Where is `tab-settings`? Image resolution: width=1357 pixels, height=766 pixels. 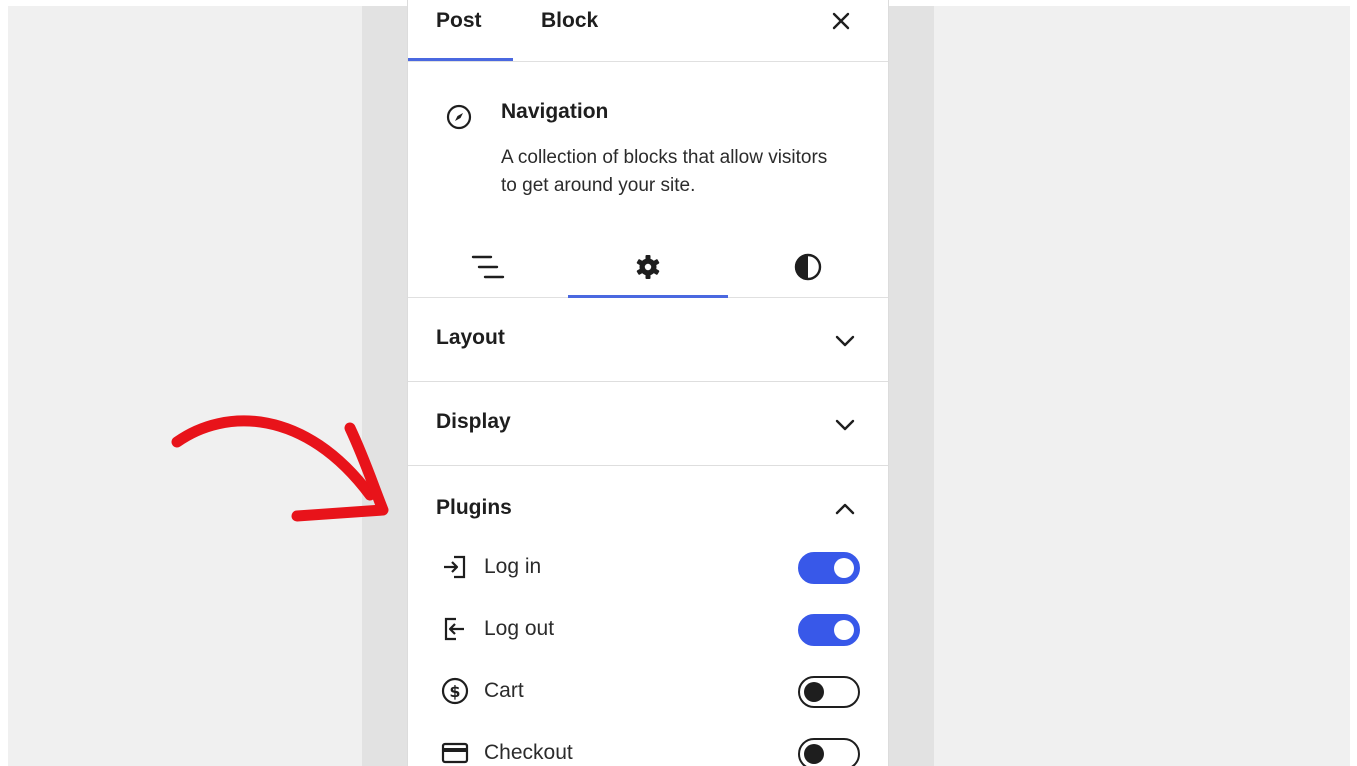 tab-settings is located at coordinates (648, 267).